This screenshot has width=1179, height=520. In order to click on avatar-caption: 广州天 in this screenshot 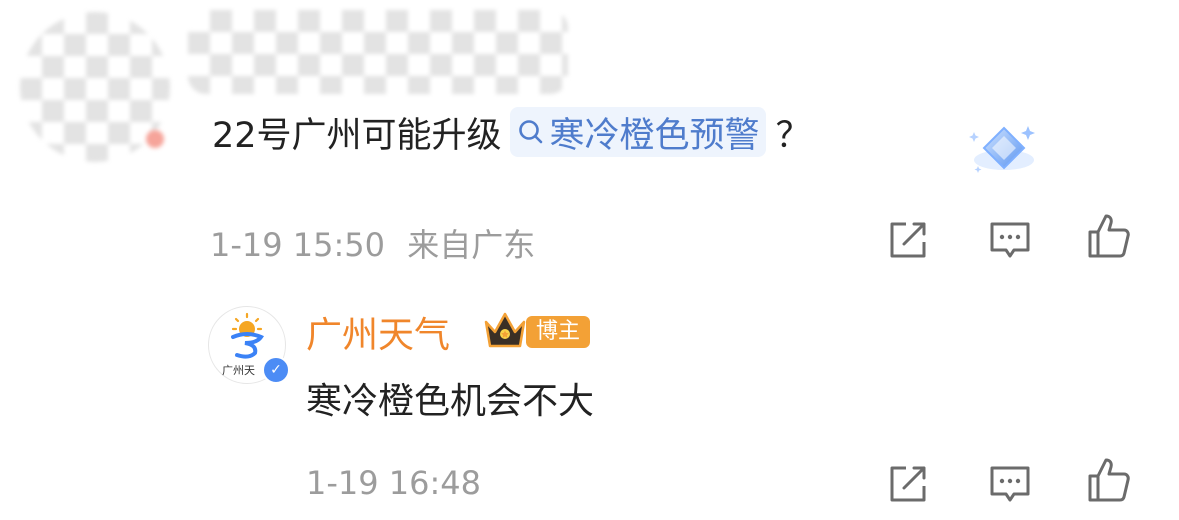, I will do `click(238, 370)`.